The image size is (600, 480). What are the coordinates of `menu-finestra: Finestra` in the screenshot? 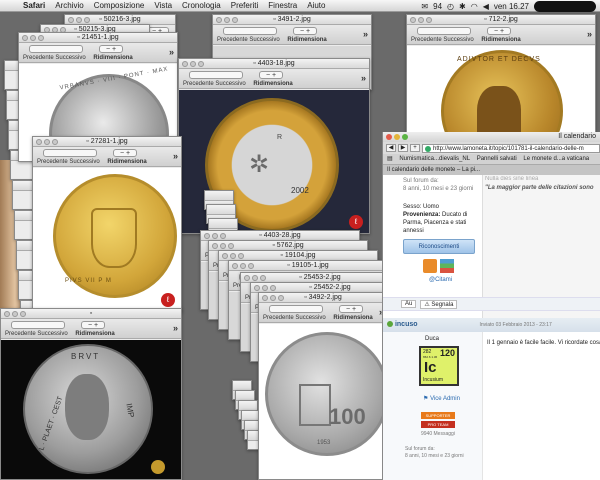 It's located at (282, 5).